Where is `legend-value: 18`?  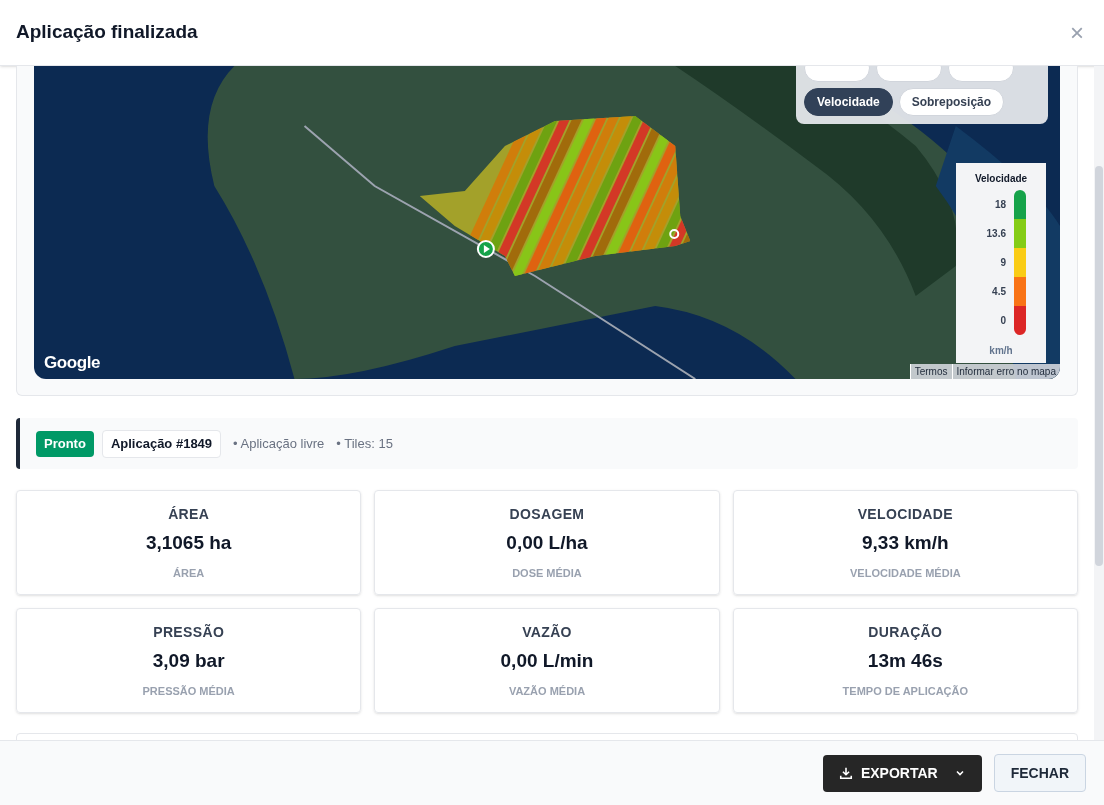 legend-value: 18 is located at coordinates (999, 205).